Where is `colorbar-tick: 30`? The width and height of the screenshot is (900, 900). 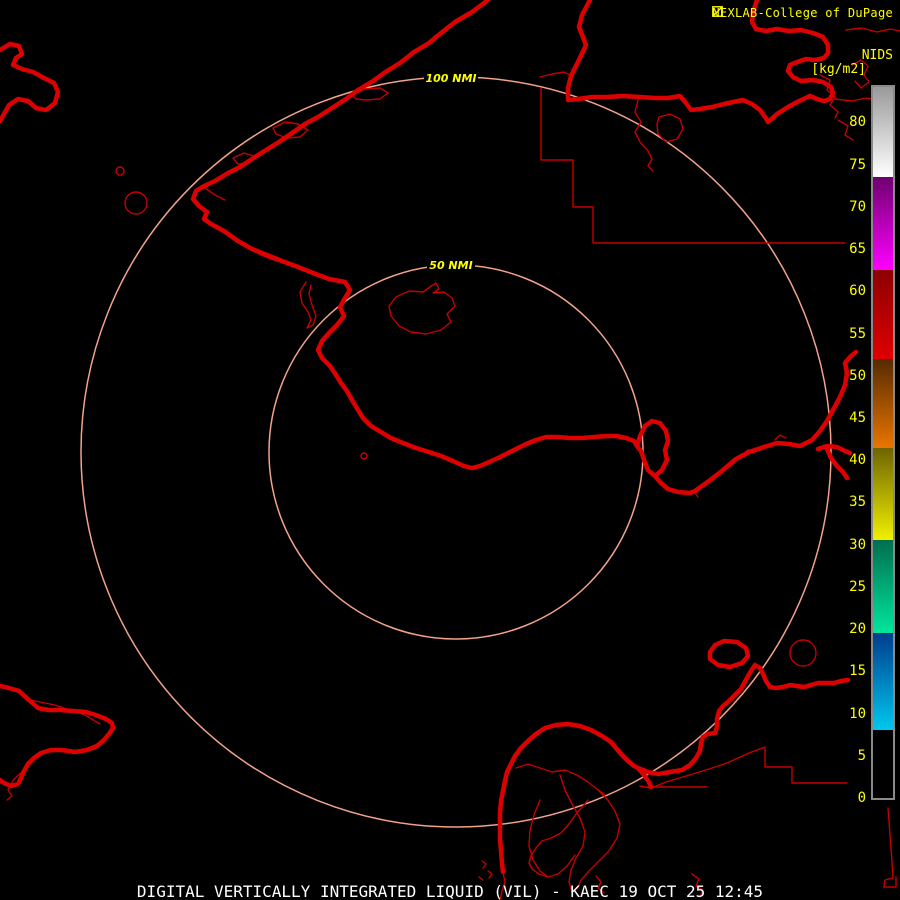 colorbar-tick: 30 is located at coordinates (857, 545).